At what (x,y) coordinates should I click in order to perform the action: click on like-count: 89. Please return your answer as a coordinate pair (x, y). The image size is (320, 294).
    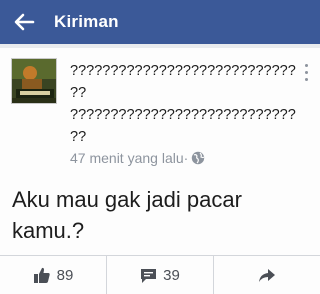
    Looking at the image, I should click on (65, 275).